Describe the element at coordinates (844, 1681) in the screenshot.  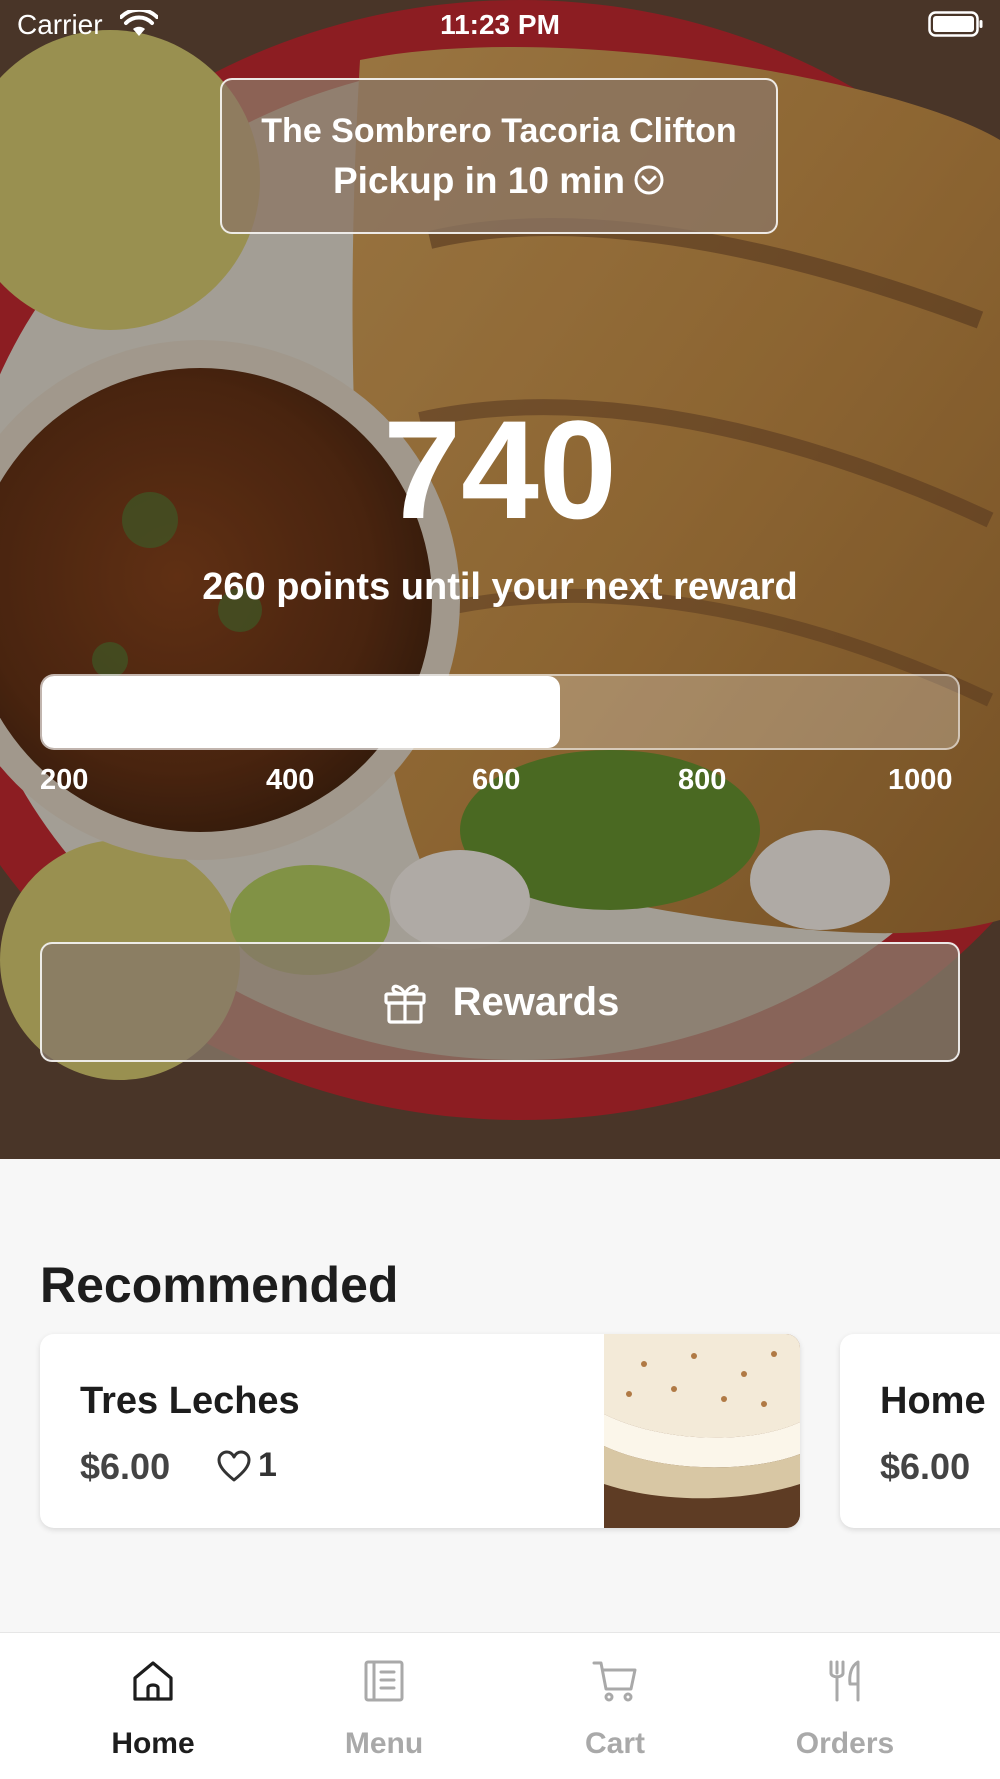
I see `fork-knife-icon` at that location.